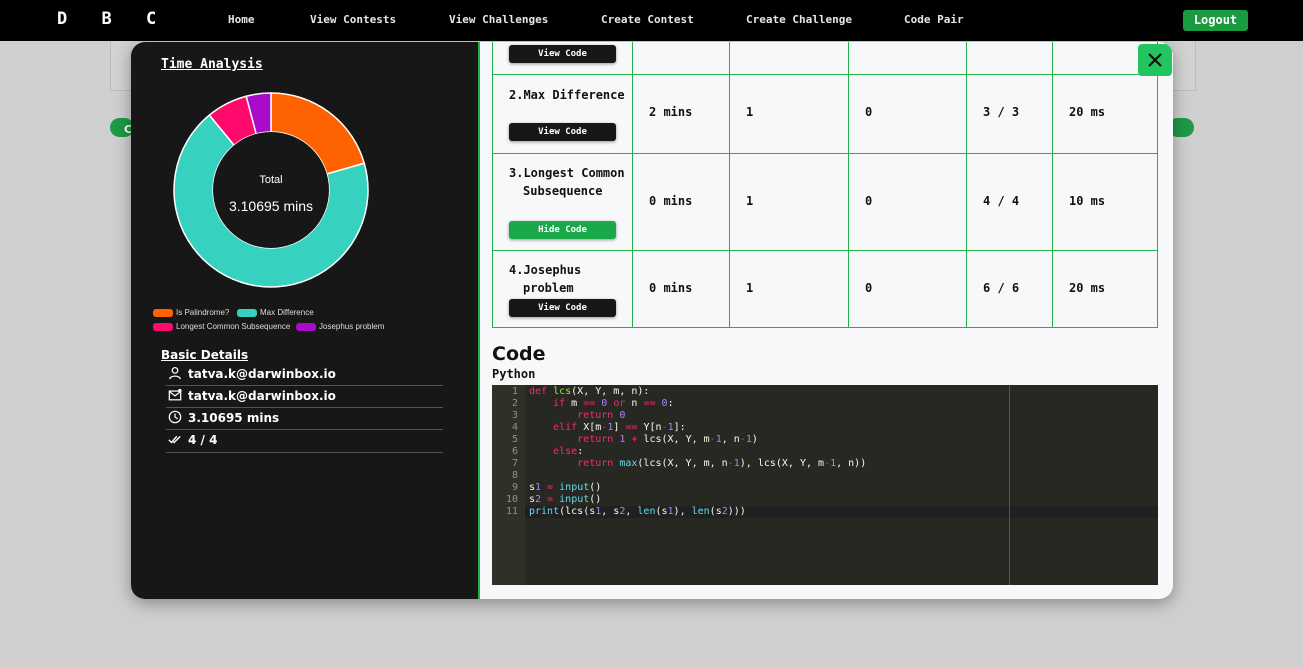  Describe the element at coordinates (1009, 202) in the screenshot. I see `cell-tests: 4 / 4` at that location.